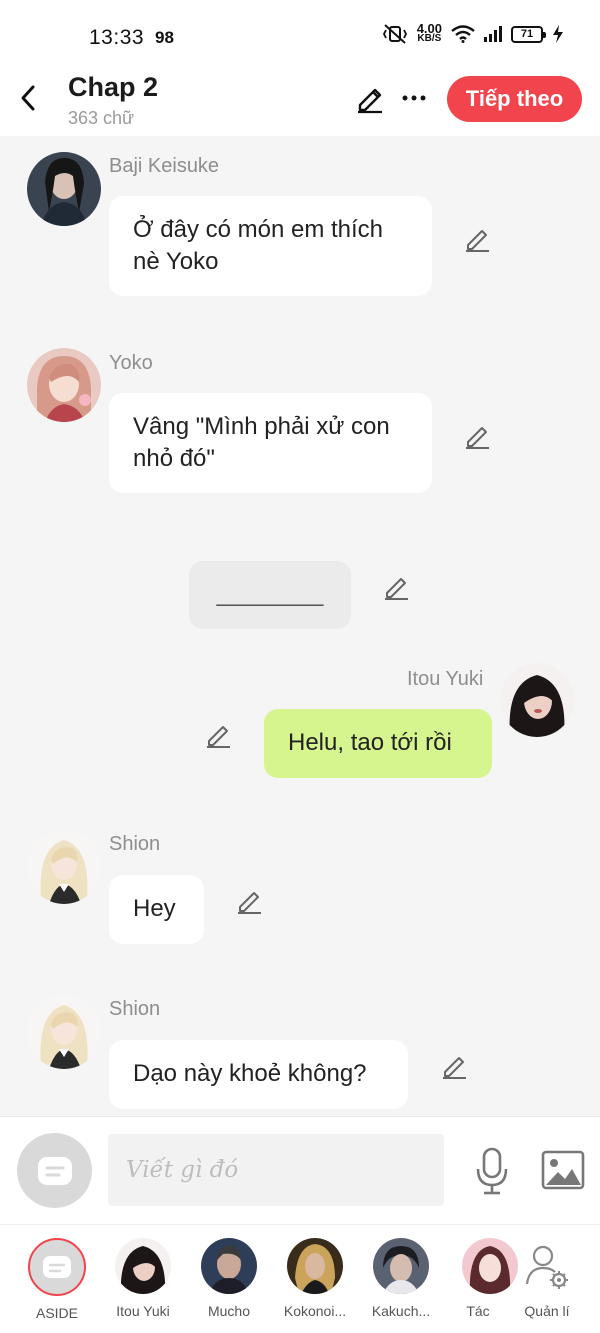 Image resolution: width=600 pixels, height=1333 pixels. Describe the element at coordinates (563, 1170) in the screenshot. I see `image-icon` at that location.